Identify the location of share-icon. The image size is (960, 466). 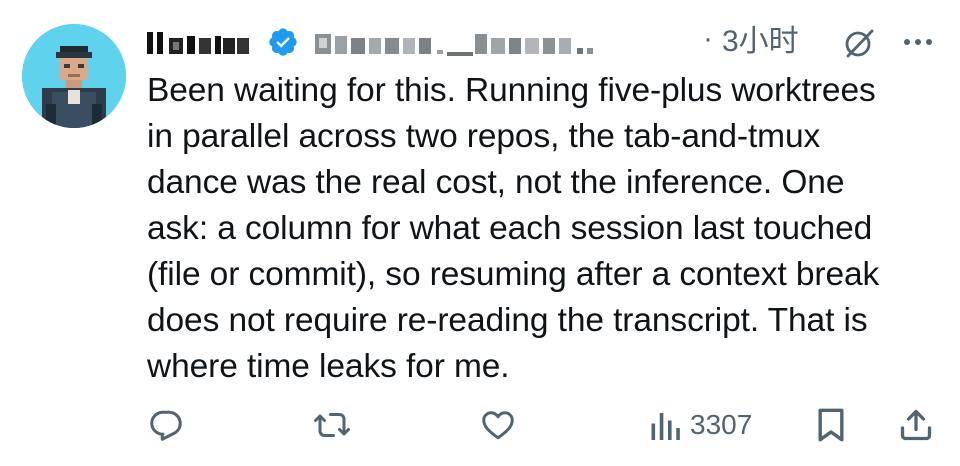
(916, 425).